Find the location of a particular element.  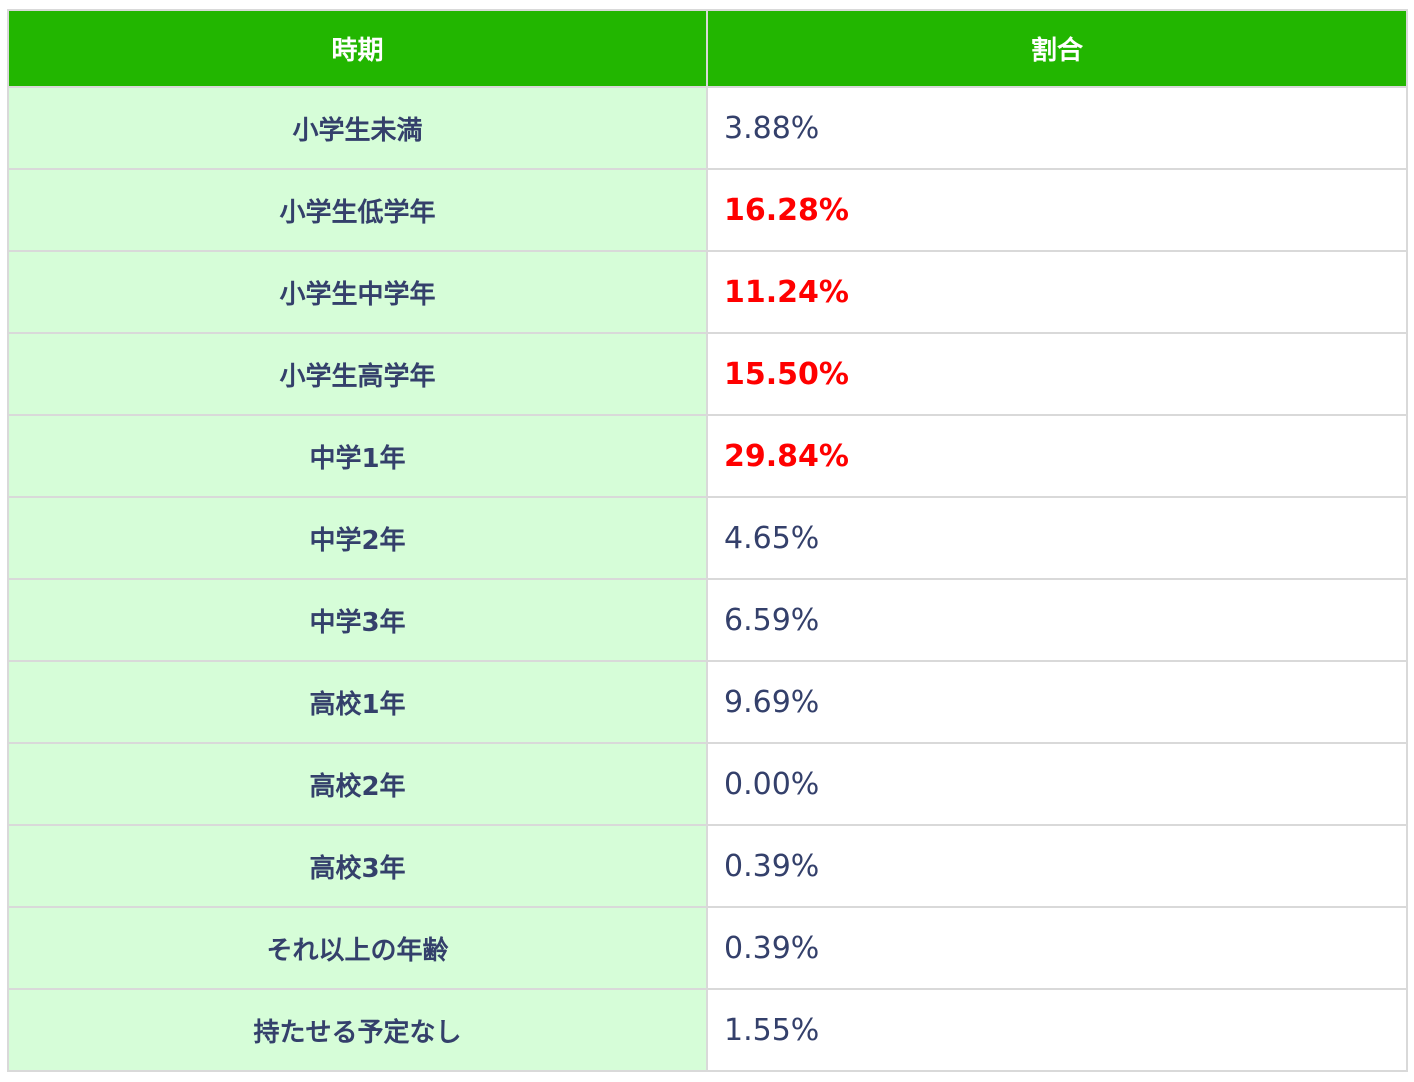

period-cell: 中学2年 is located at coordinates (357, 538).